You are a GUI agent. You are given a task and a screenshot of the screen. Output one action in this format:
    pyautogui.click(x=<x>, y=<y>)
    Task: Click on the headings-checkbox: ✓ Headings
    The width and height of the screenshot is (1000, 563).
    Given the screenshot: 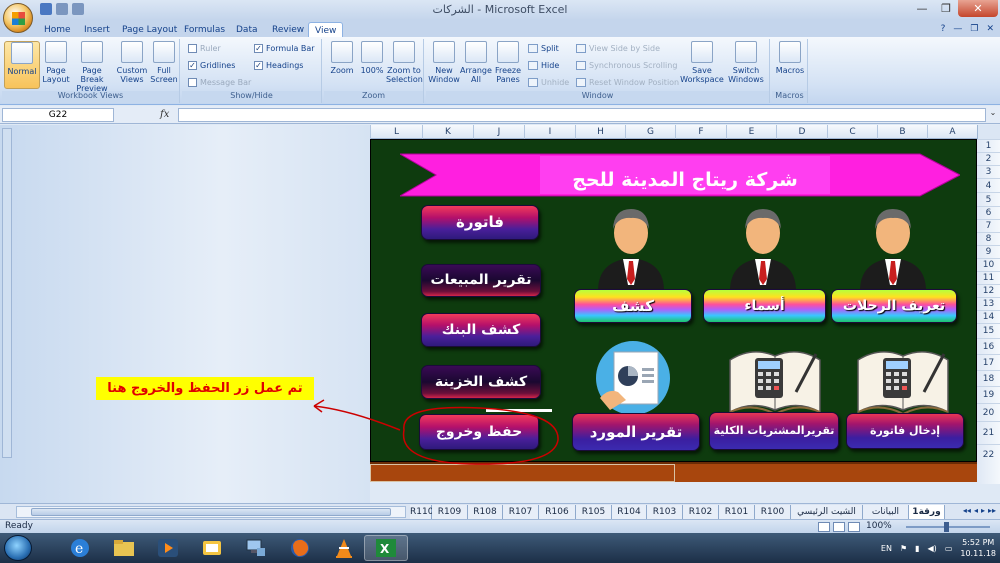 What is the action you would take?
    pyautogui.click(x=278, y=65)
    